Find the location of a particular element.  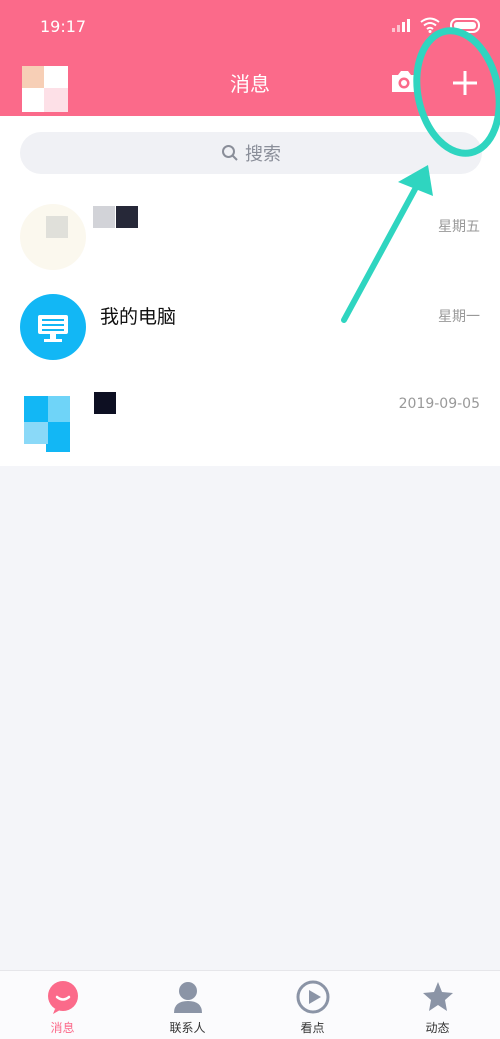

tab-contacts: 联系人 is located at coordinates (187, 1005).